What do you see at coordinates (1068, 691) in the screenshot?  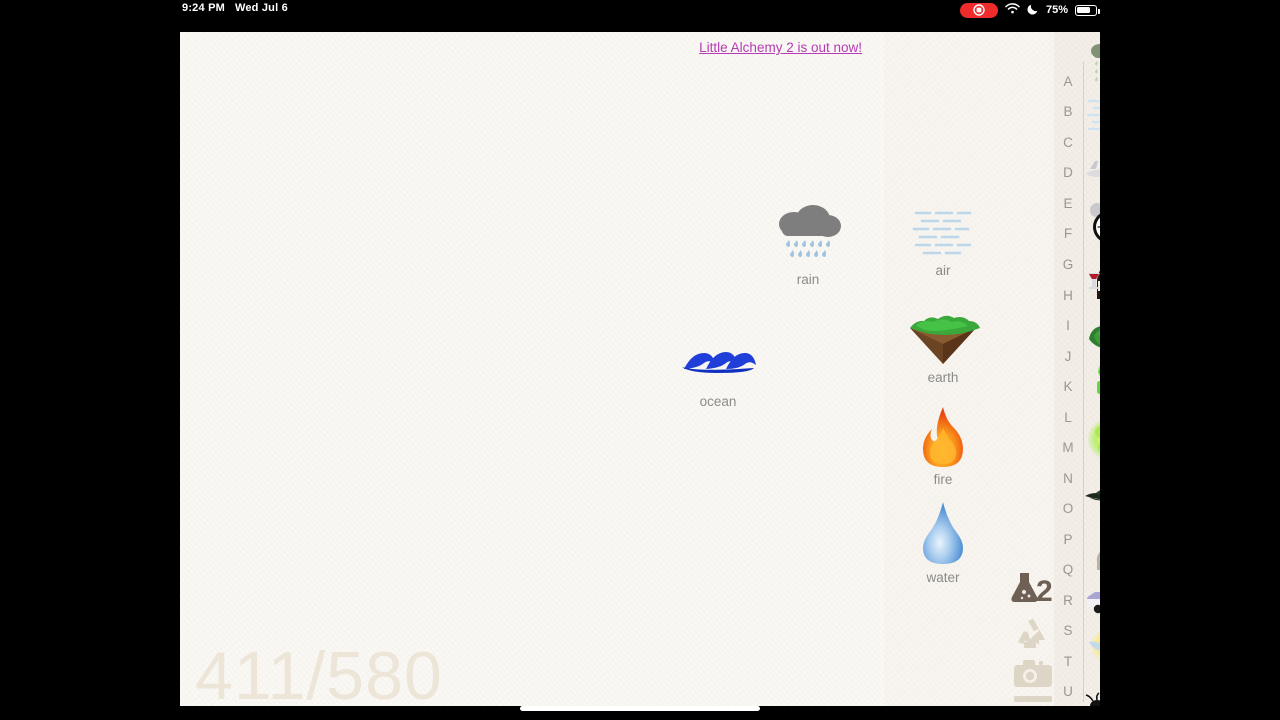 I see `alpha-letter-u: U` at bounding box center [1068, 691].